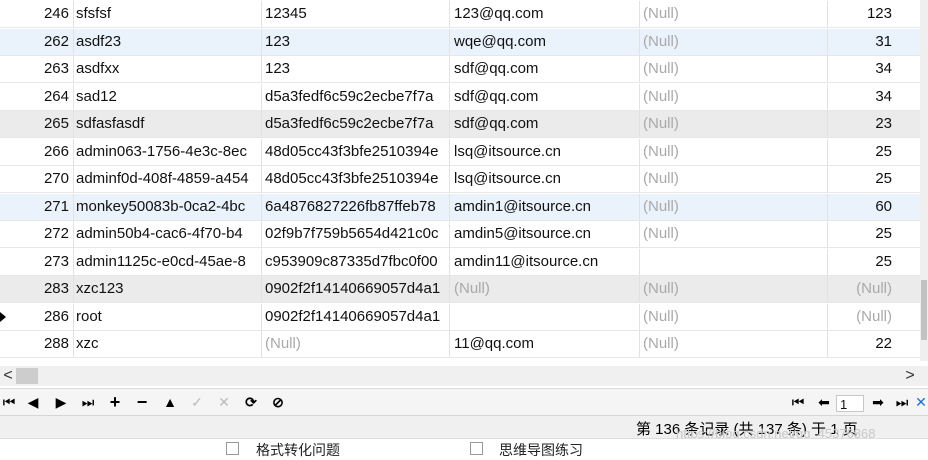 The height and width of the screenshot is (460, 928). Describe the element at coordinates (356, 206) in the screenshot. I see `password-cell: 6a4876827226fb87ffeb78` at that location.